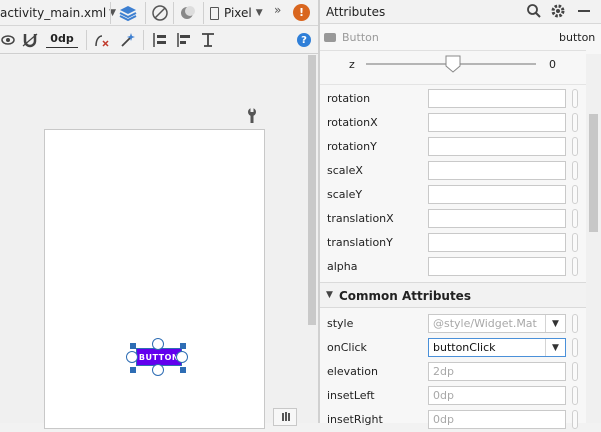 This screenshot has width=601, height=432. What do you see at coordinates (30, 40) in the screenshot?
I see `magnet-icon` at bounding box center [30, 40].